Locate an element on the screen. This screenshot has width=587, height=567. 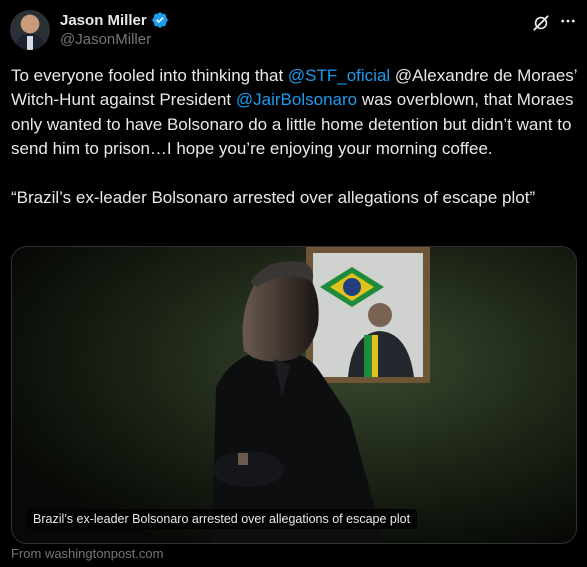
avatar-shirt is located at coordinates (30, 43).